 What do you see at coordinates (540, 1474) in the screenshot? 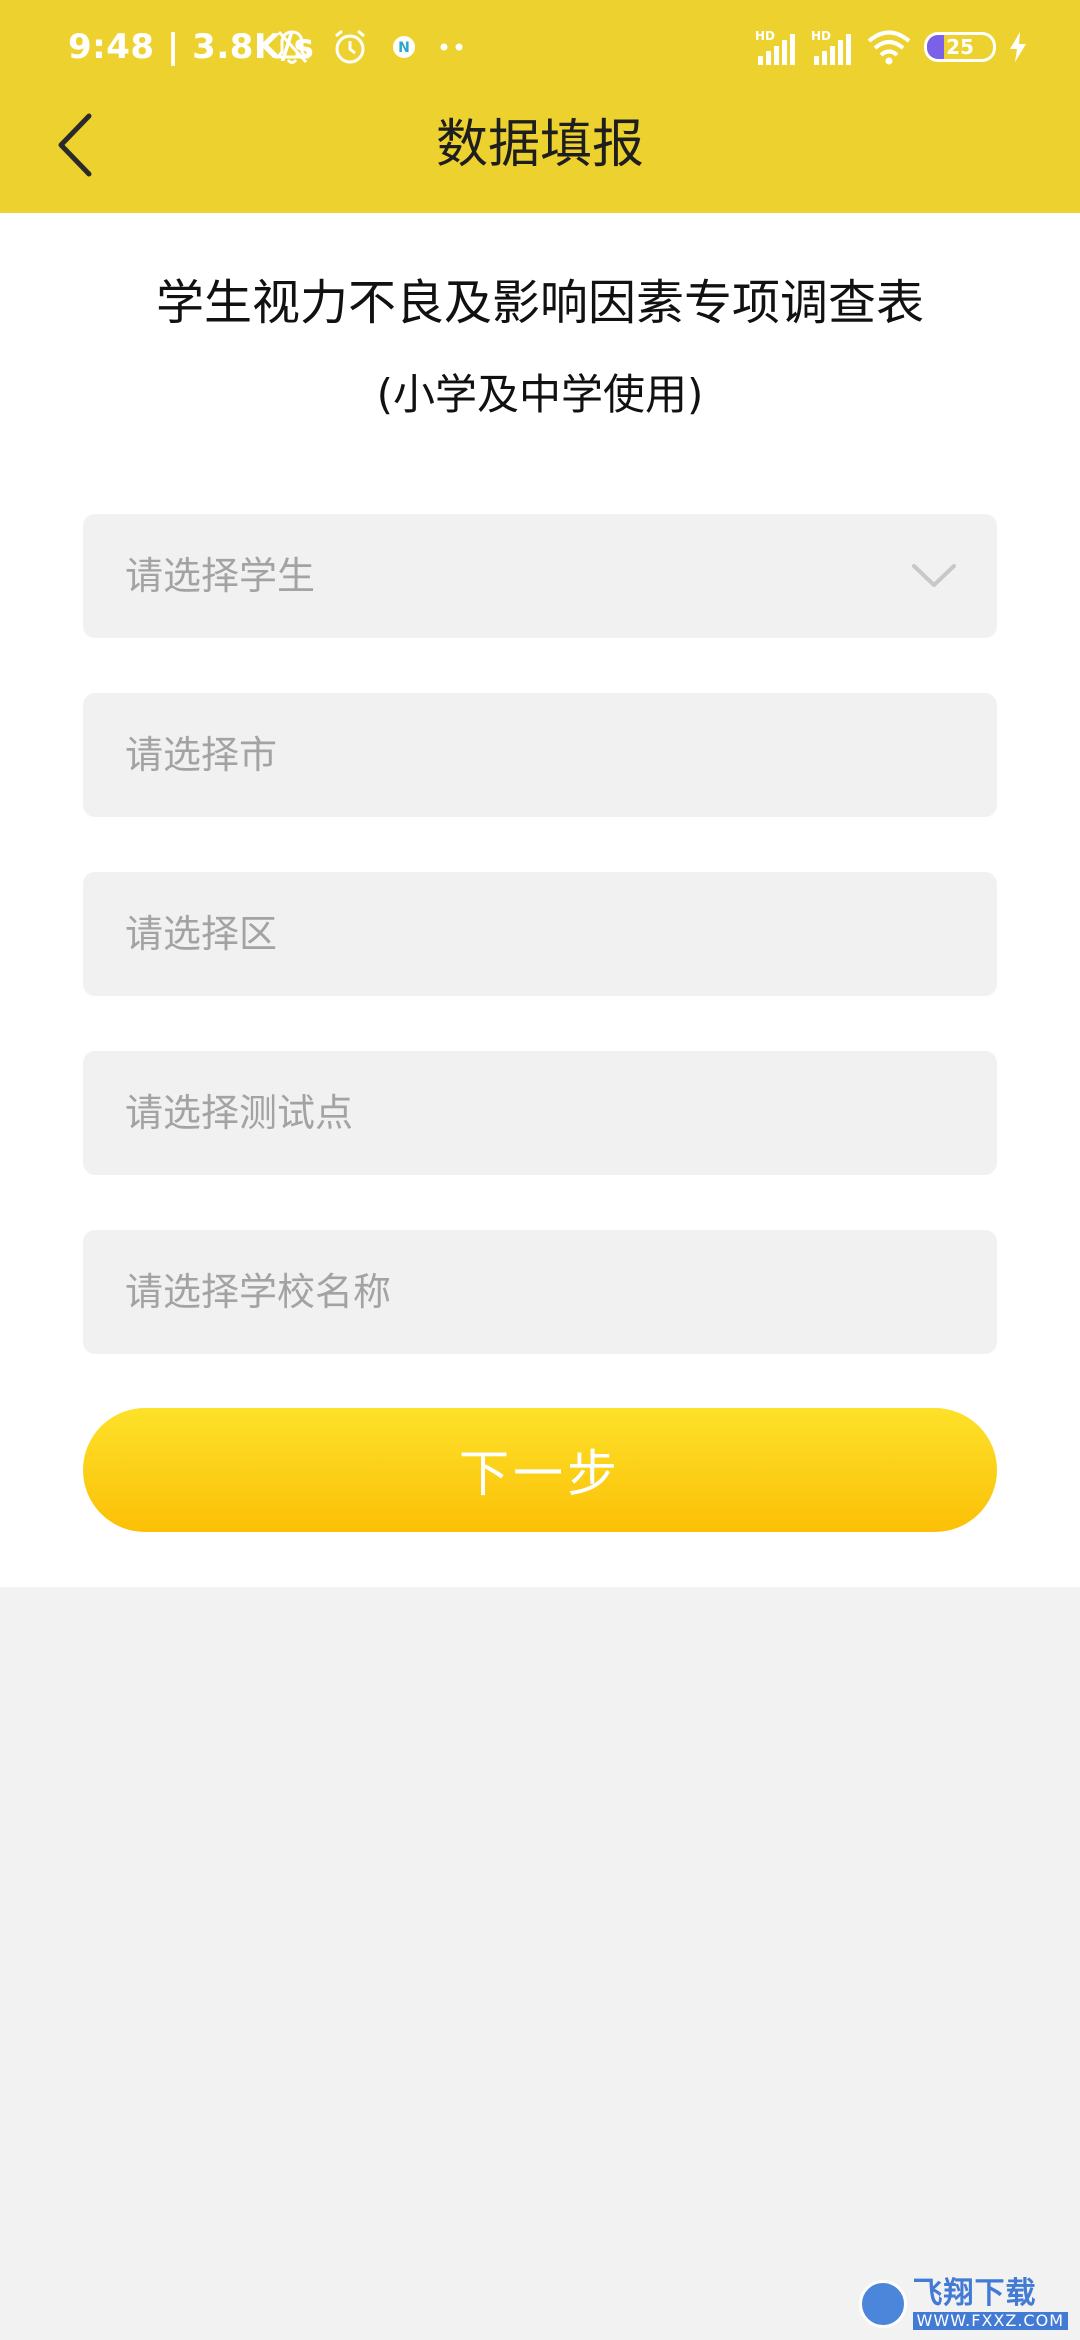
I see `next-step-label: 下一步` at bounding box center [540, 1474].